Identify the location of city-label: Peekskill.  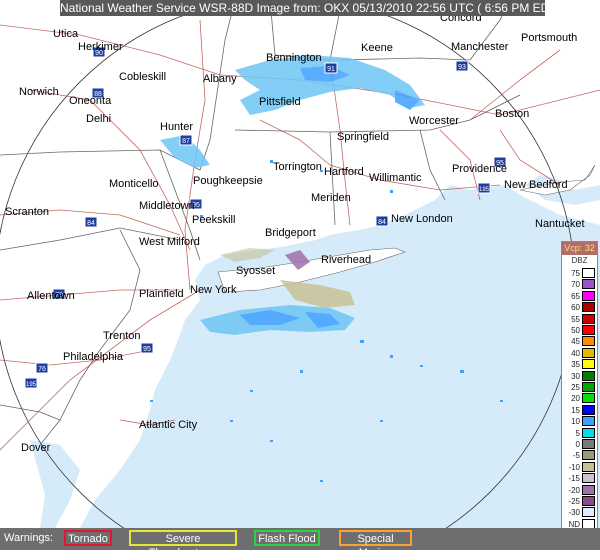
(213, 220).